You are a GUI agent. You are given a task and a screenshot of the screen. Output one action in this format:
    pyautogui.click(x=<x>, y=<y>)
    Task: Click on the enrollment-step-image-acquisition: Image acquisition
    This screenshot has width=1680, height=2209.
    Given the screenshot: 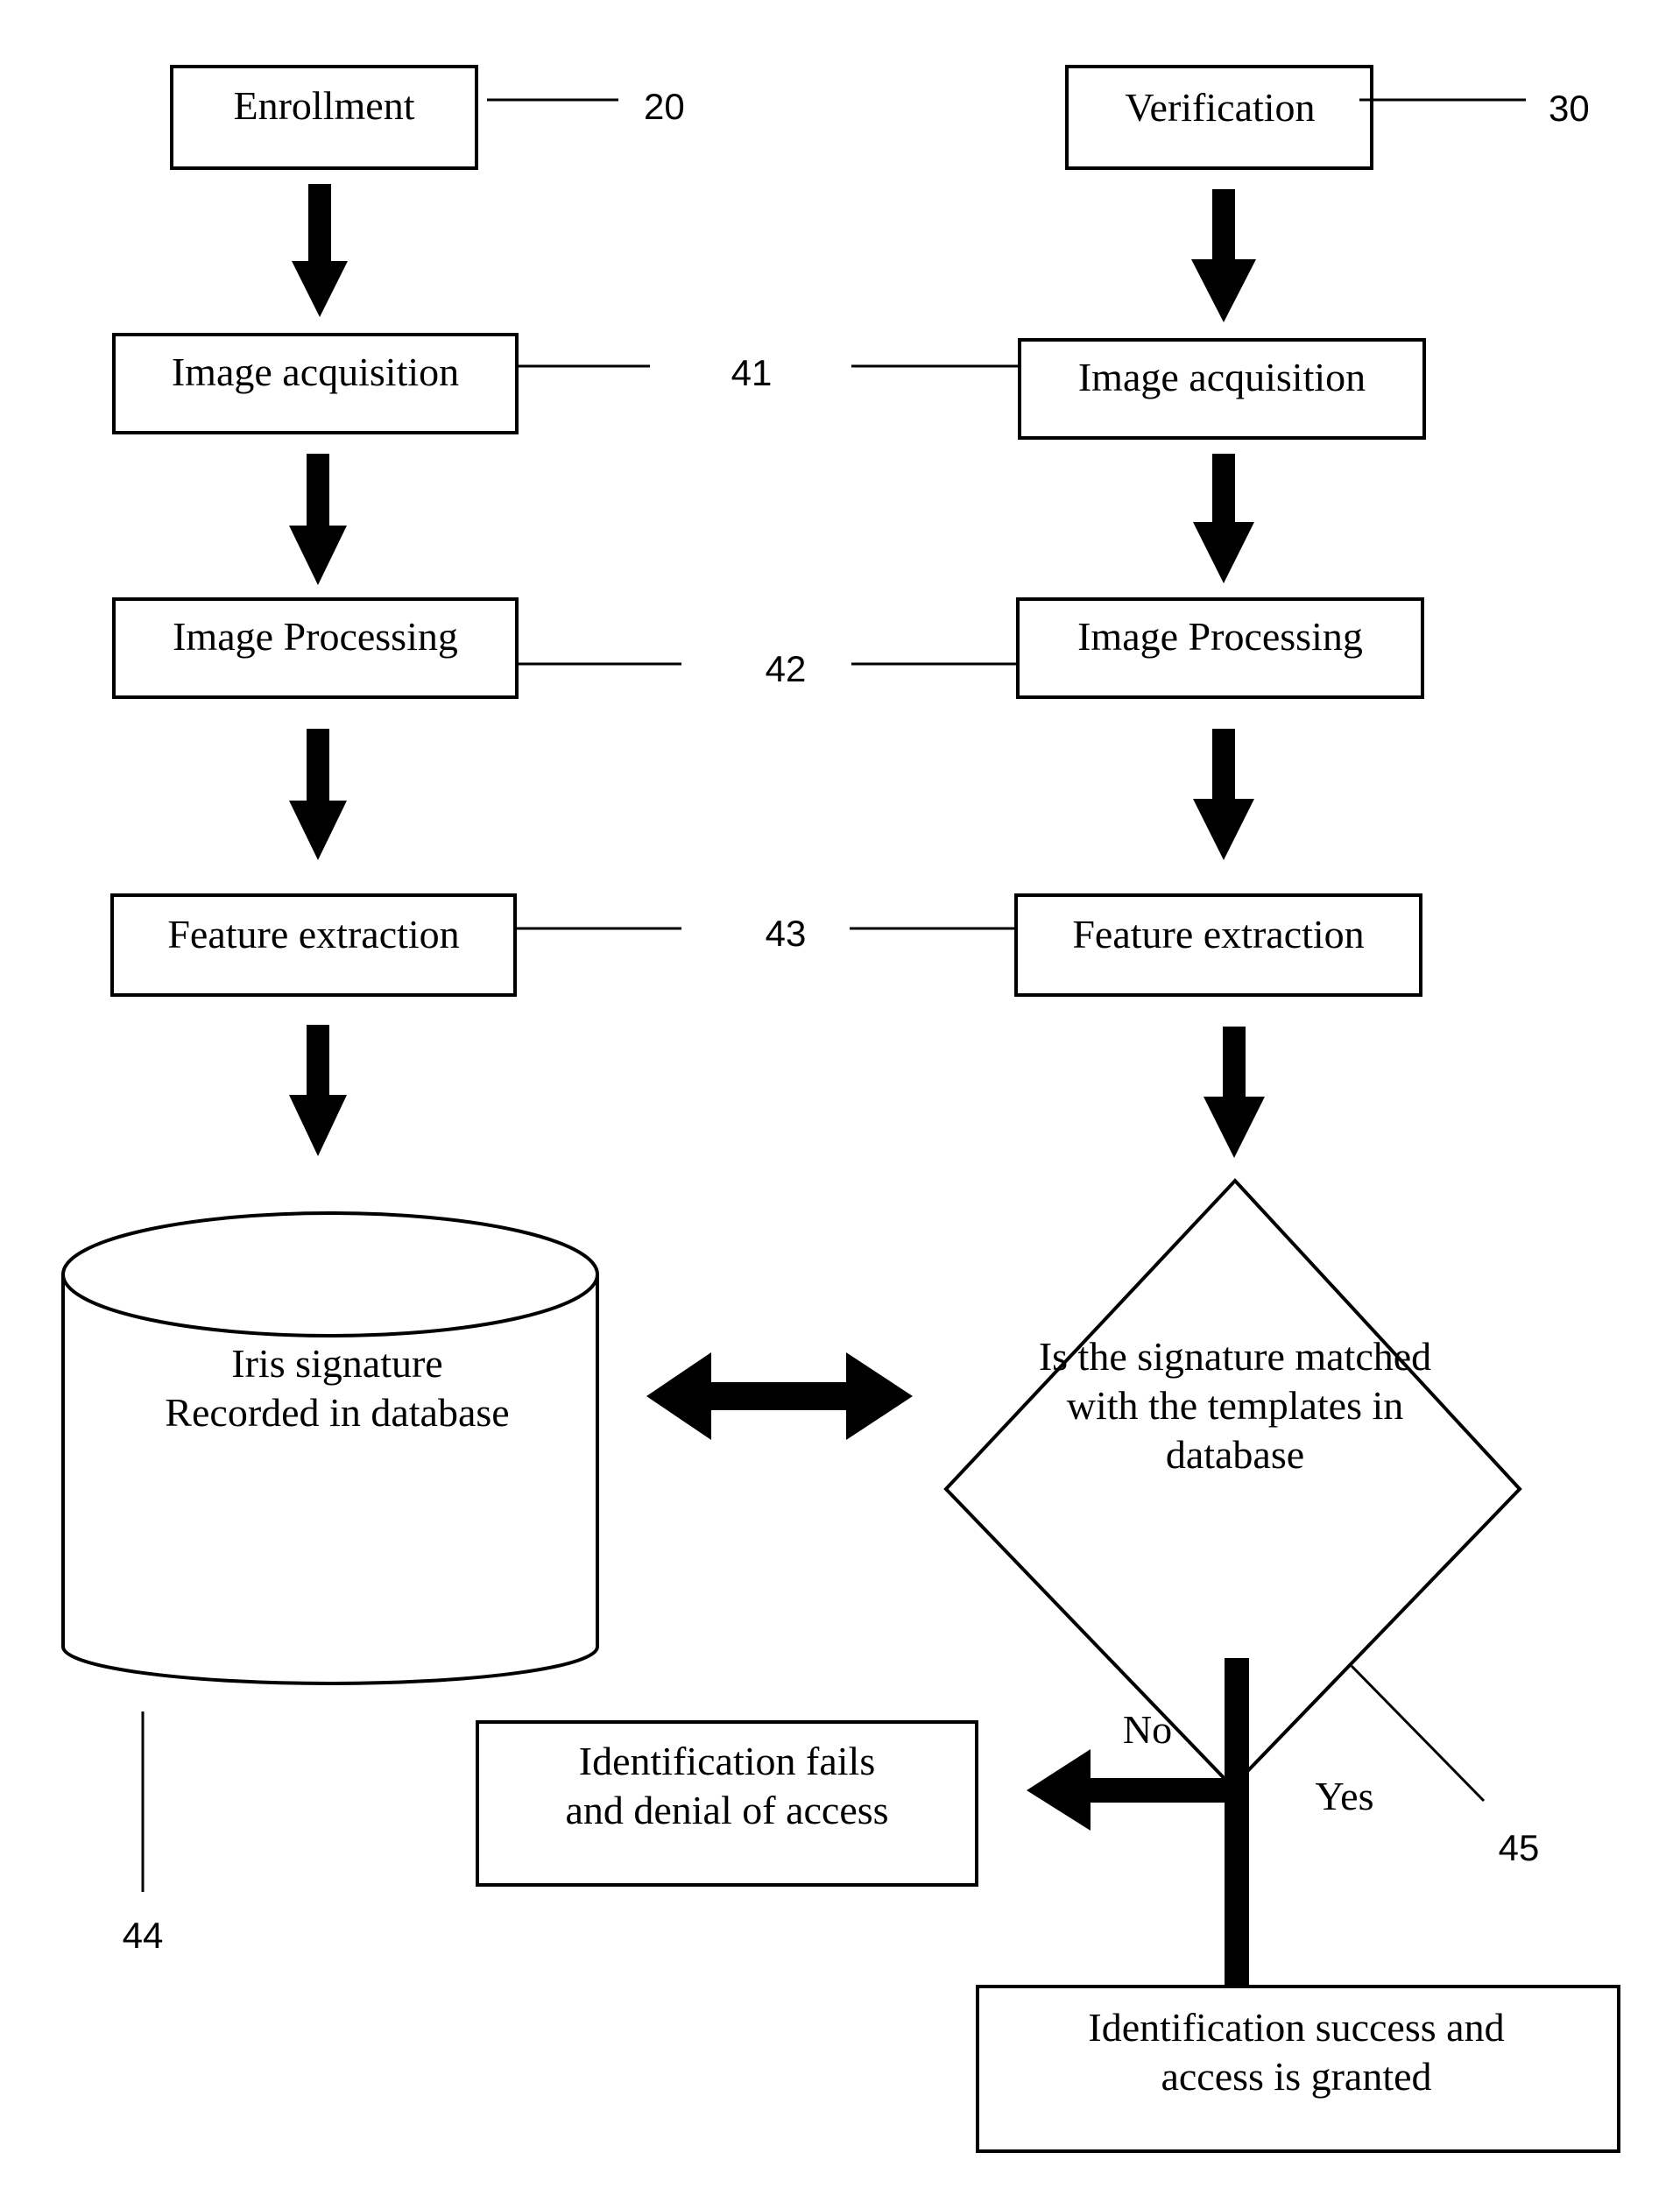 What is the action you would take?
    pyautogui.click(x=315, y=383)
    